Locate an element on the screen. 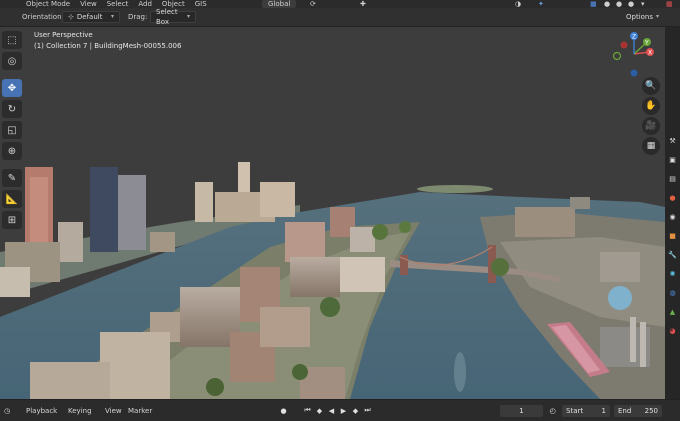 The image size is (680, 421). record-icon: ● is located at coordinates (283, 410).